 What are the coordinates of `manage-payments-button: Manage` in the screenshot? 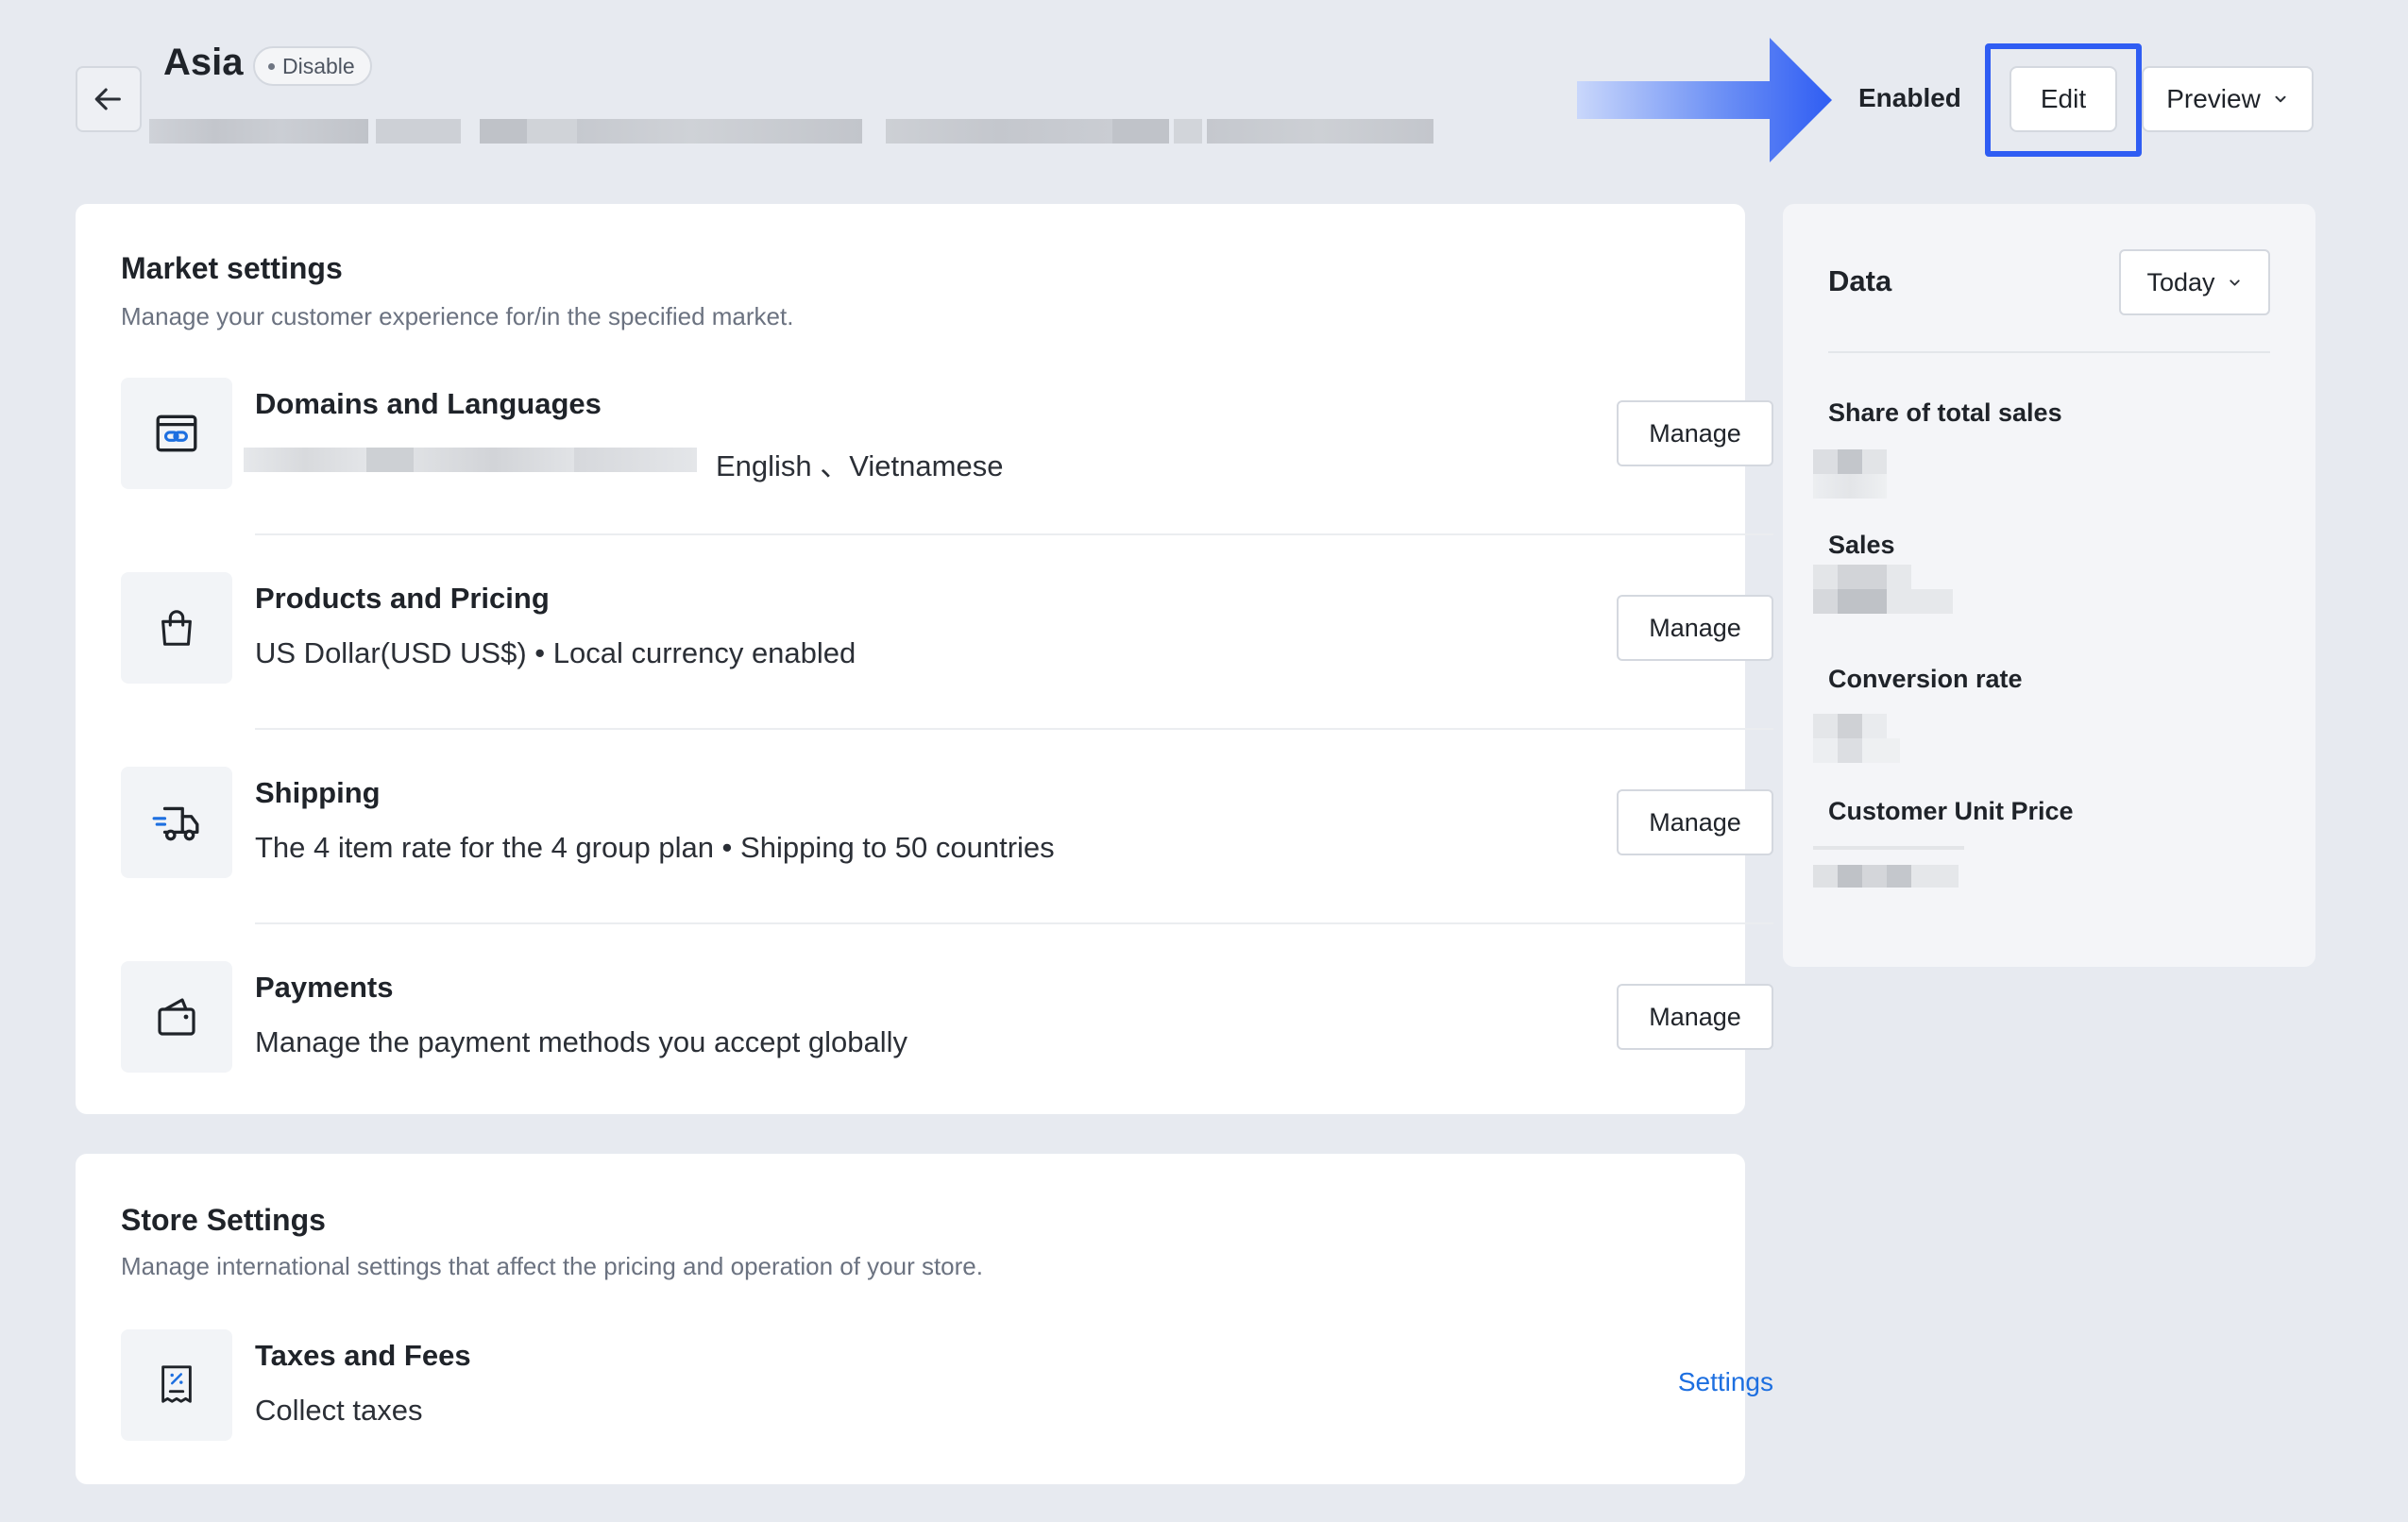 It's located at (1695, 1017).